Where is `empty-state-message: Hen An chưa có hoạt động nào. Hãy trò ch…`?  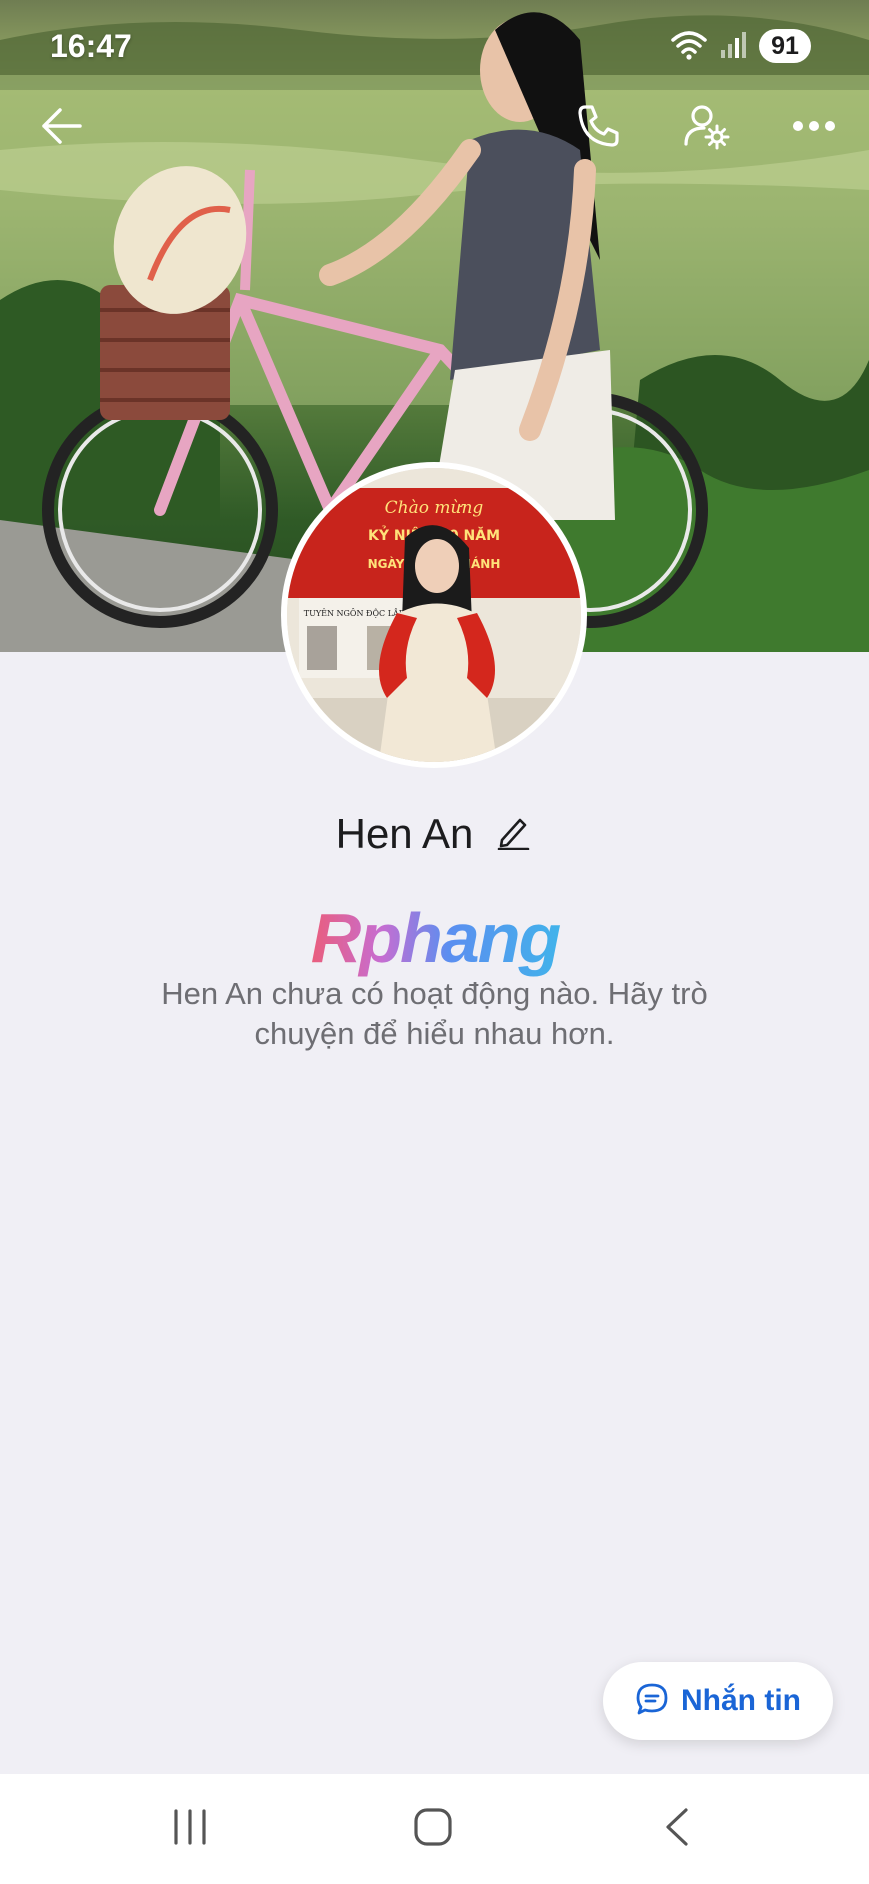 empty-state-message: Hen An chưa có hoạt động nào. Hãy trò ch… is located at coordinates (434, 1013).